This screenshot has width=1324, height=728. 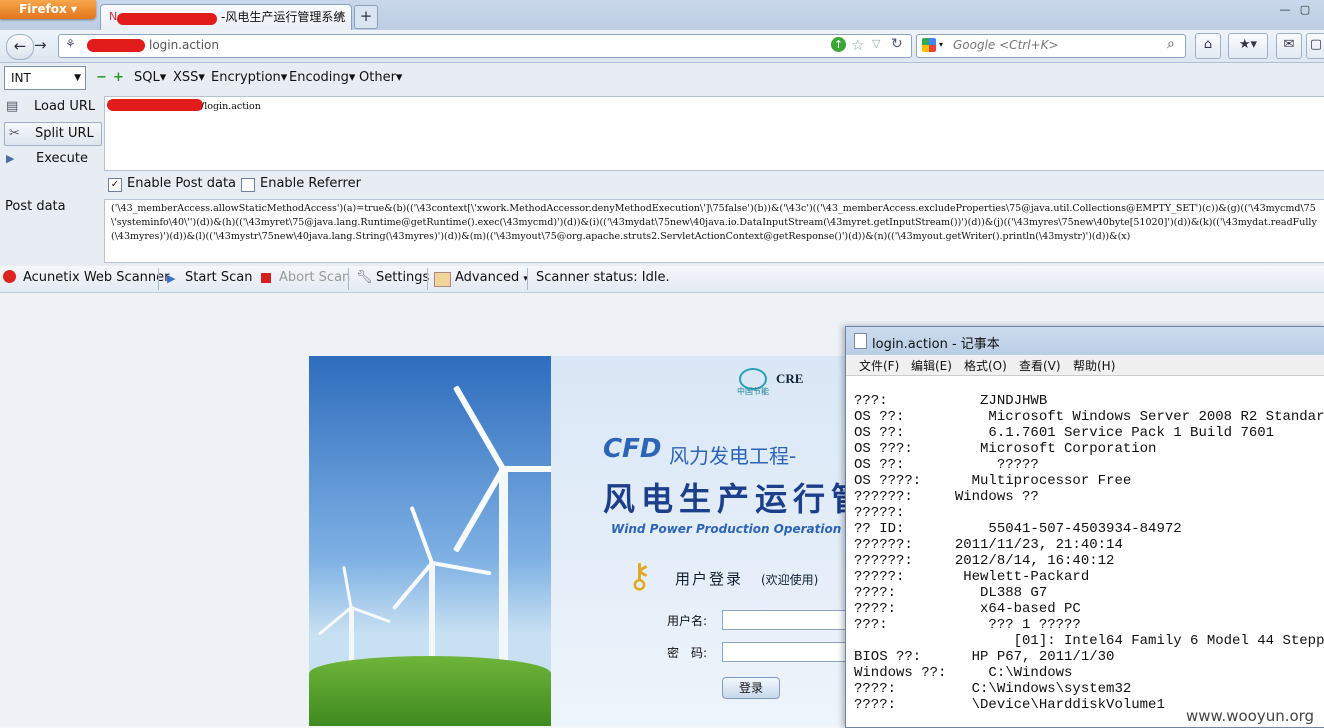 What do you see at coordinates (726, 499) in the screenshot?
I see `system-title: 风电生产运行管` at bounding box center [726, 499].